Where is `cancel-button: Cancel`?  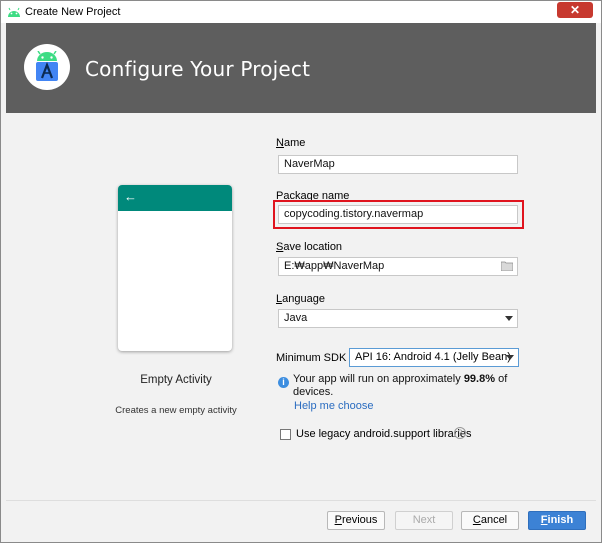 cancel-button: Cancel is located at coordinates (490, 520).